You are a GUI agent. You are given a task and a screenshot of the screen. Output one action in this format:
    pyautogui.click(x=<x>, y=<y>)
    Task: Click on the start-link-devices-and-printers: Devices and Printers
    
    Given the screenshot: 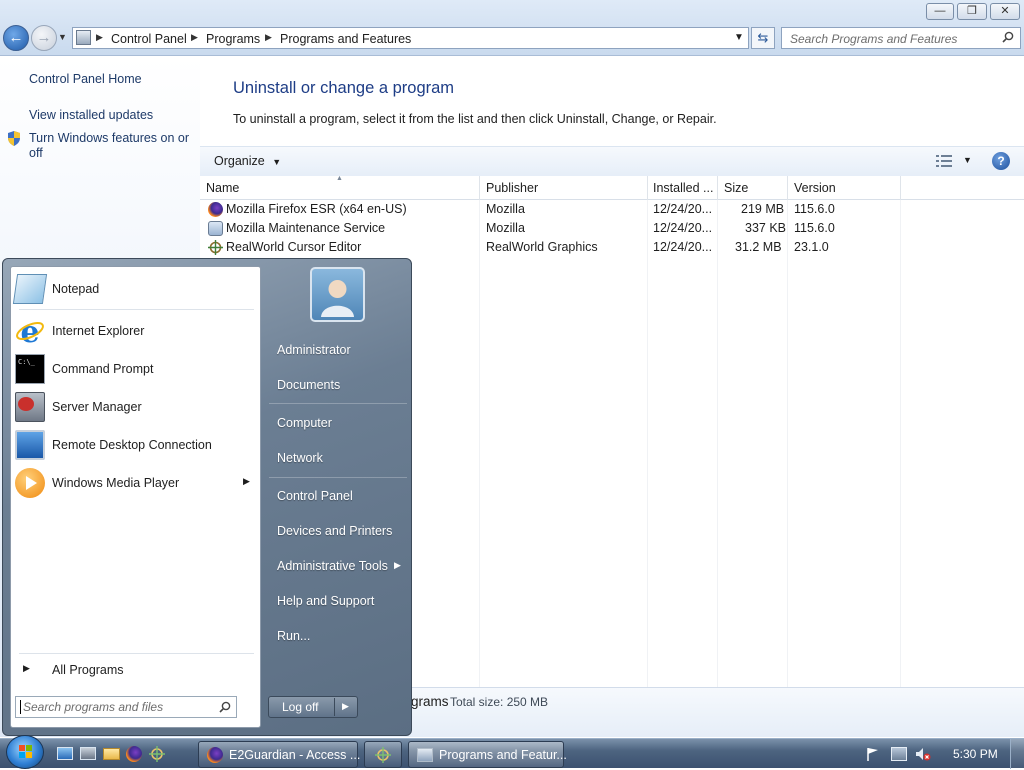 What is the action you would take?
    pyautogui.click(x=334, y=531)
    